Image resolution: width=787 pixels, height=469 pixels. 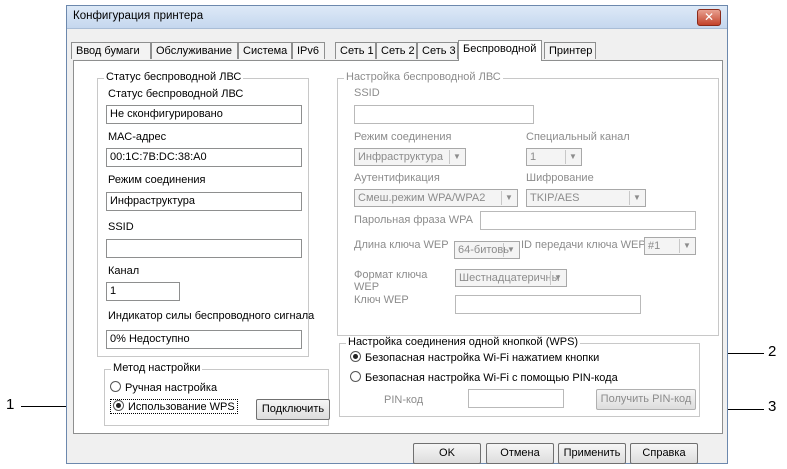 What do you see at coordinates (554, 157) in the screenshot?
I see `wlan-channel-select: 1 ▼` at bounding box center [554, 157].